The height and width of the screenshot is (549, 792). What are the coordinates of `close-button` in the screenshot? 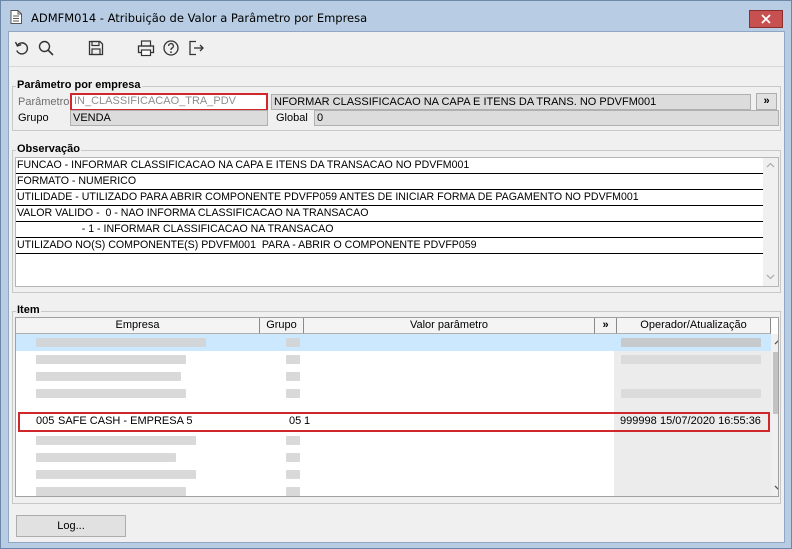 It's located at (766, 19).